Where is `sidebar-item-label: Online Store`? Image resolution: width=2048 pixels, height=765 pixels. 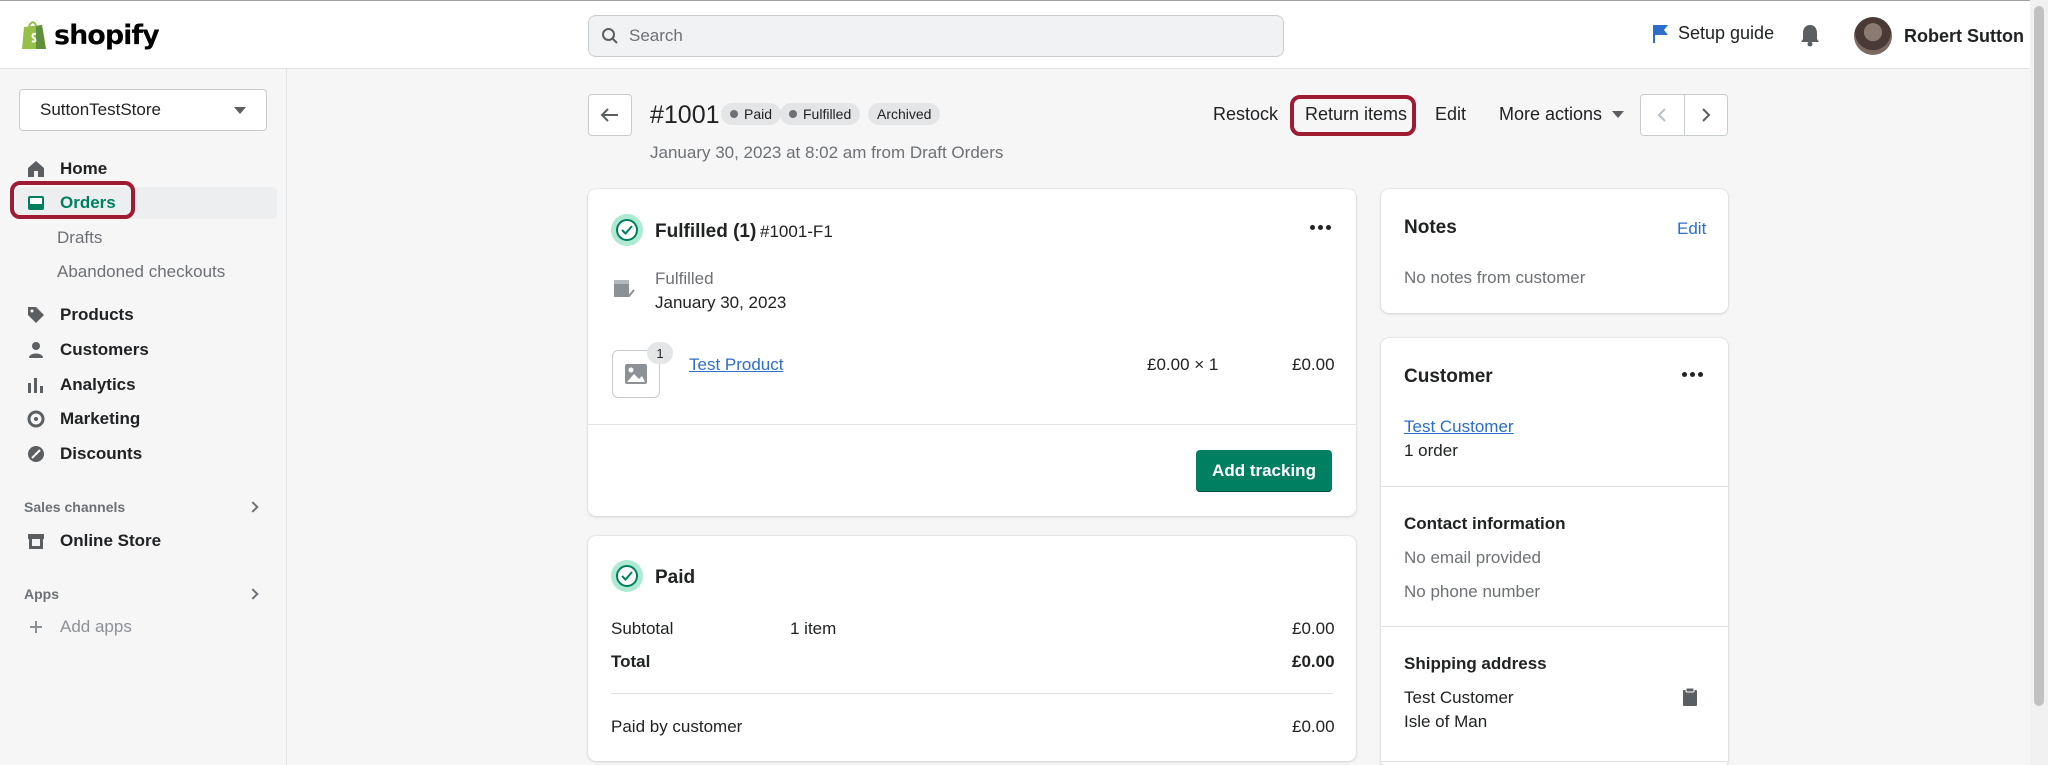
sidebar-item-label: Online Store is located at coordinates (111, 540).